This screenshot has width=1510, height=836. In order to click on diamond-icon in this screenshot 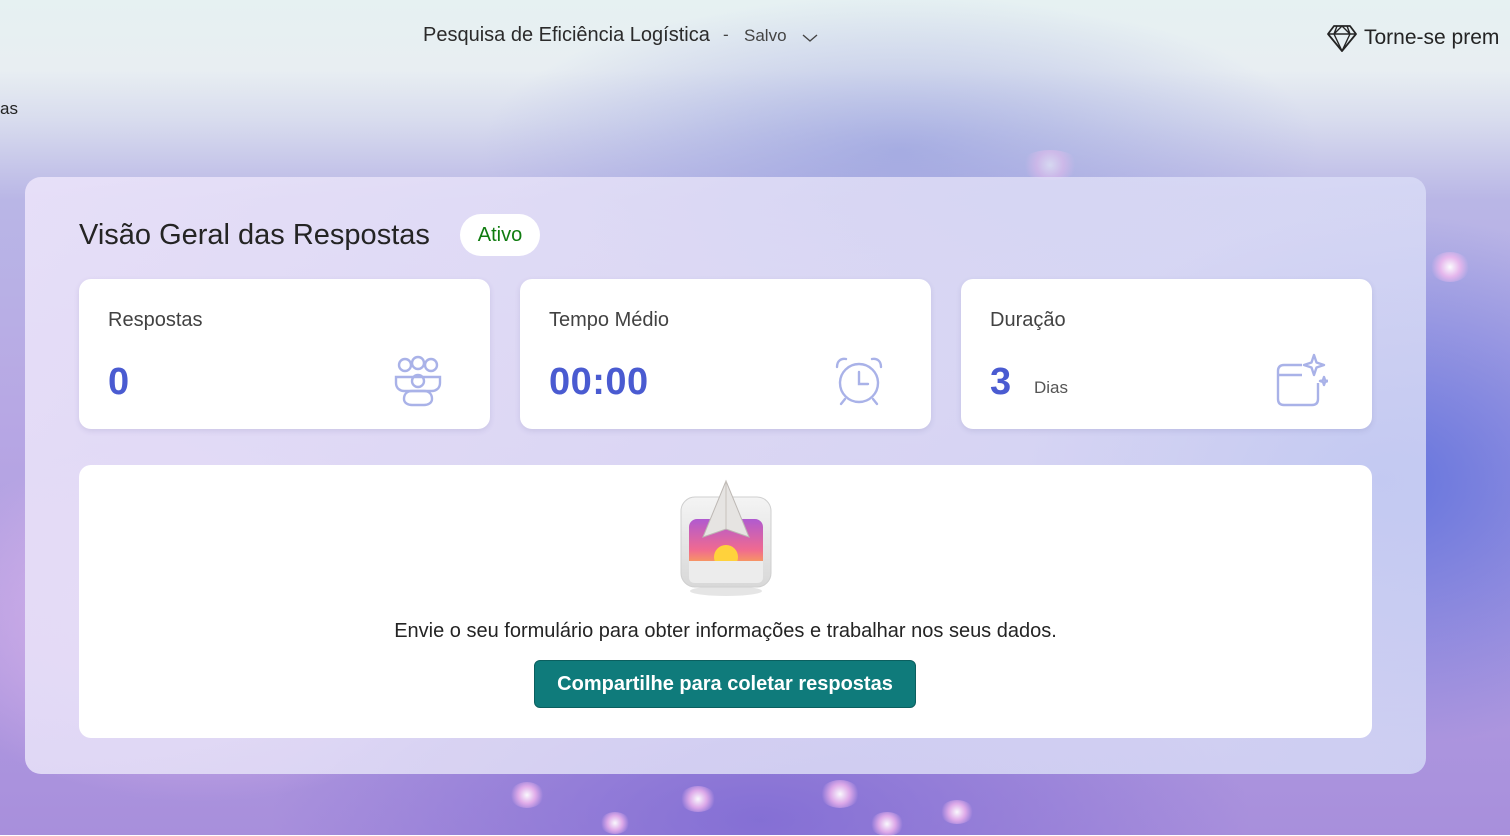, I will do `click(1342, 38)`.